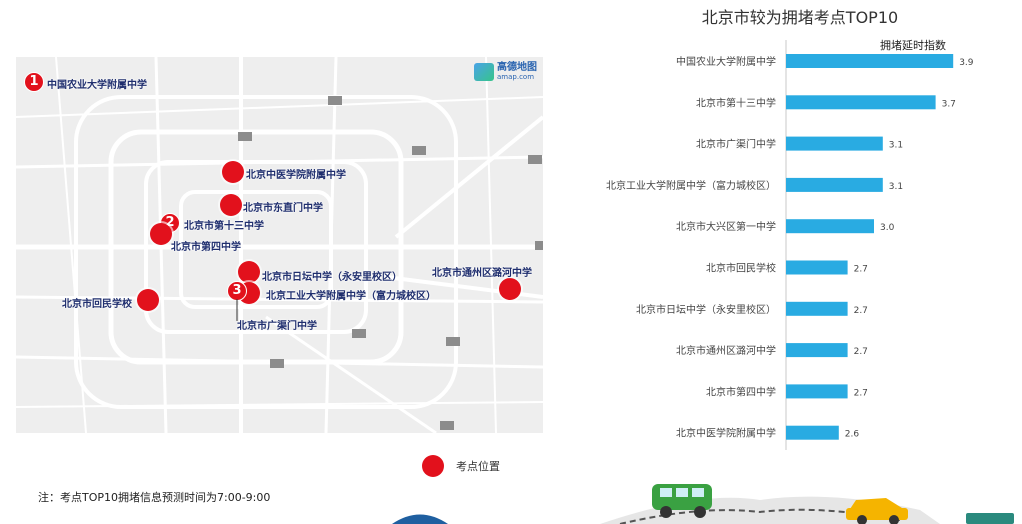  Describe the element at coordinates (736, 102) in the screenshot. I see `category-label: 北京市第十三中学` at that location.